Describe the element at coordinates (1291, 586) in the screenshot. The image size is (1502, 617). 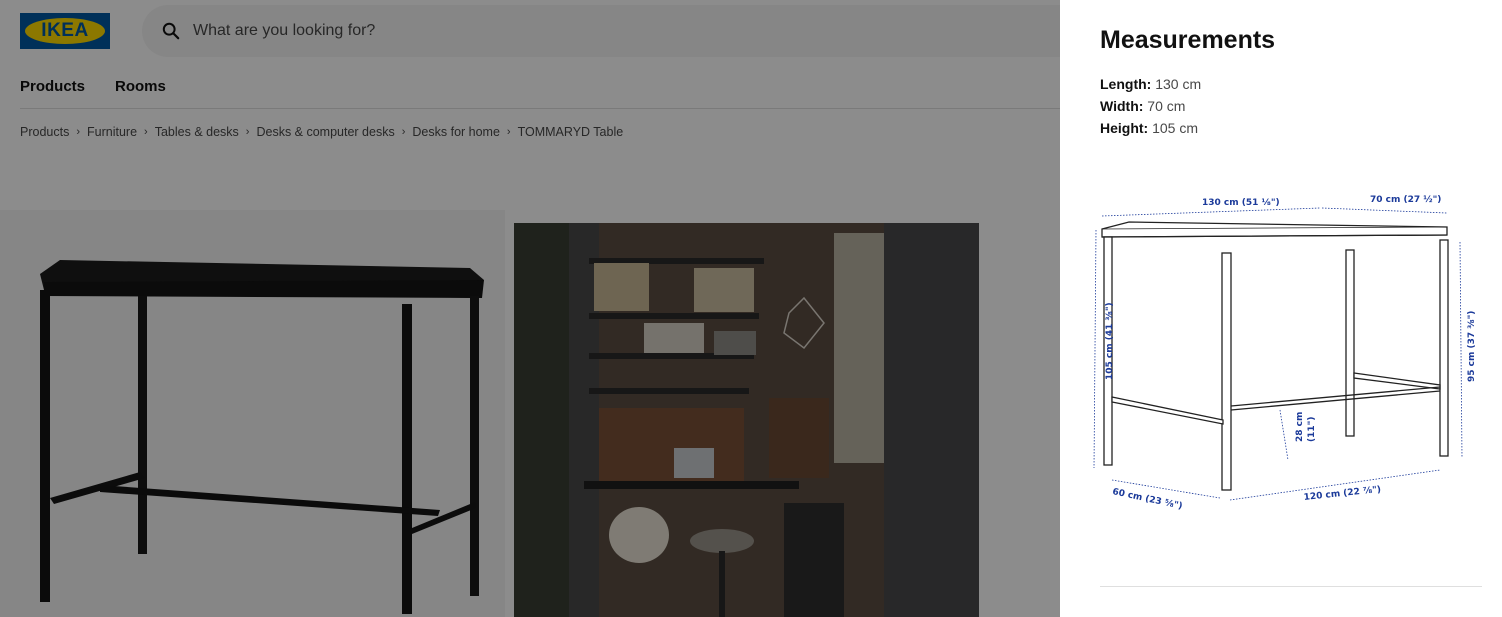
I see `panel-divider` at that location.